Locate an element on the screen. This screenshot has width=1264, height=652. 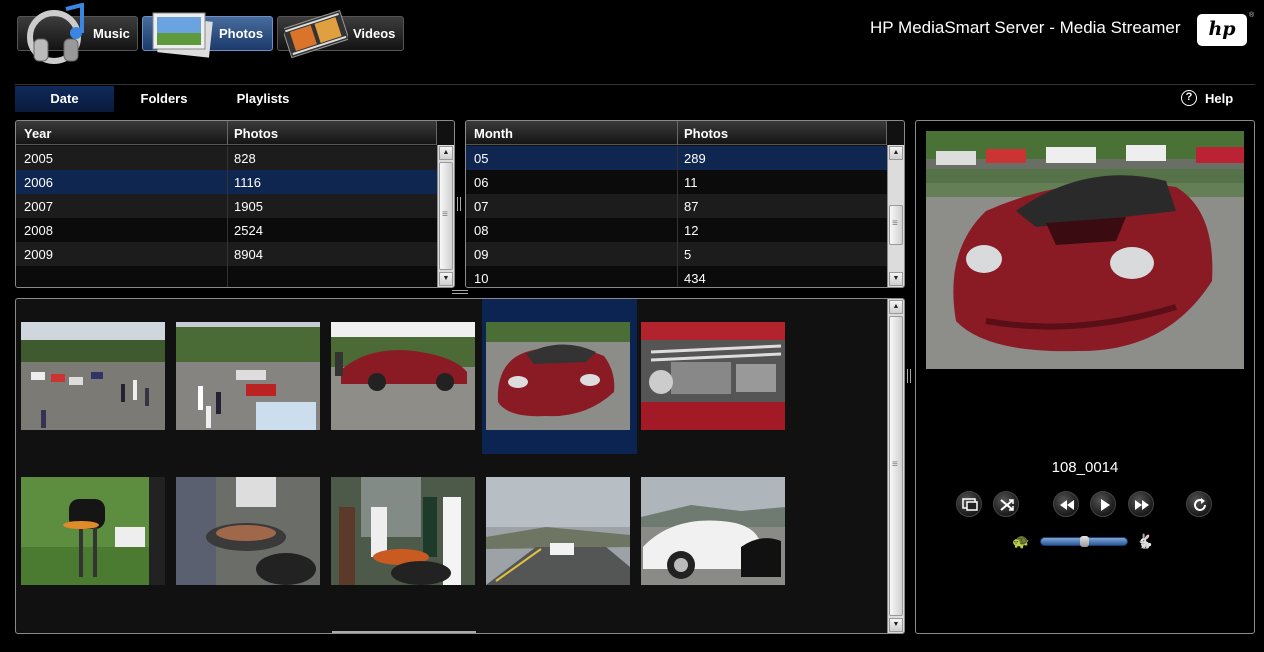
year-grid-scrollbar: ▲ ▼ is located at coordinates (445, 216).